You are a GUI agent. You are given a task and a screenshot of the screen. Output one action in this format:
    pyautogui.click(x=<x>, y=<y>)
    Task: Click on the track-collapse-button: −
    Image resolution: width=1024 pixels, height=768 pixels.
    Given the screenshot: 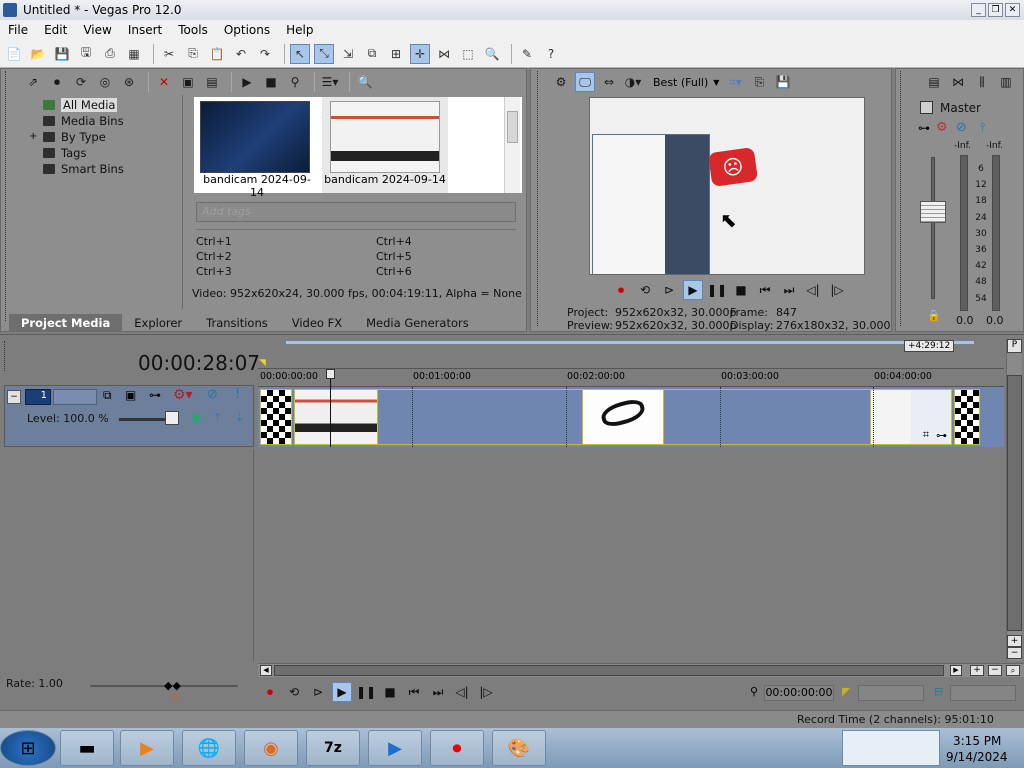 What is the action you would take?
    pyautogui.click(x=14, y=397)
    